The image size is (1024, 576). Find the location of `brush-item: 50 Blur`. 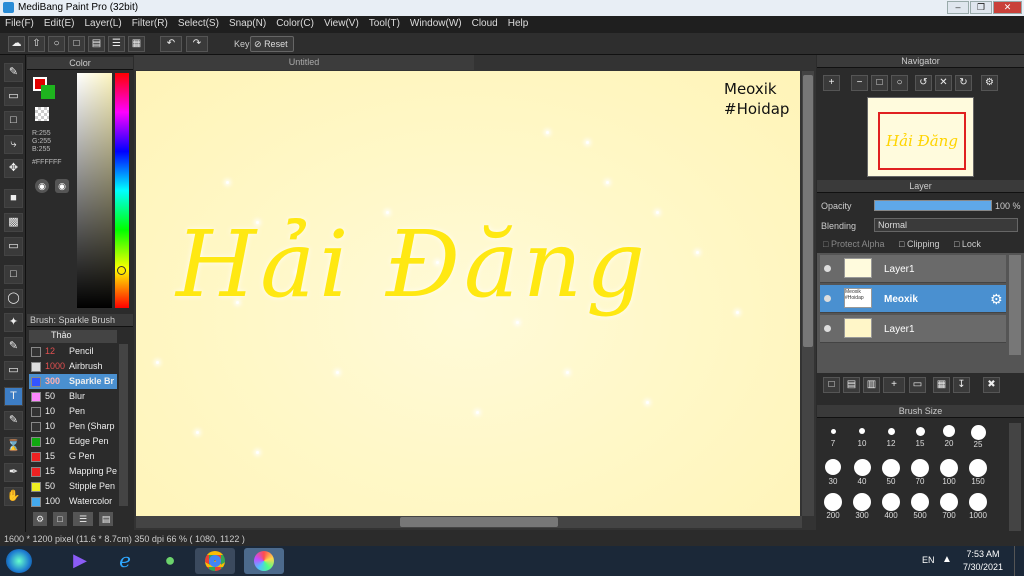

brush-item: 50 Blur is located at coordinates (73, 396).